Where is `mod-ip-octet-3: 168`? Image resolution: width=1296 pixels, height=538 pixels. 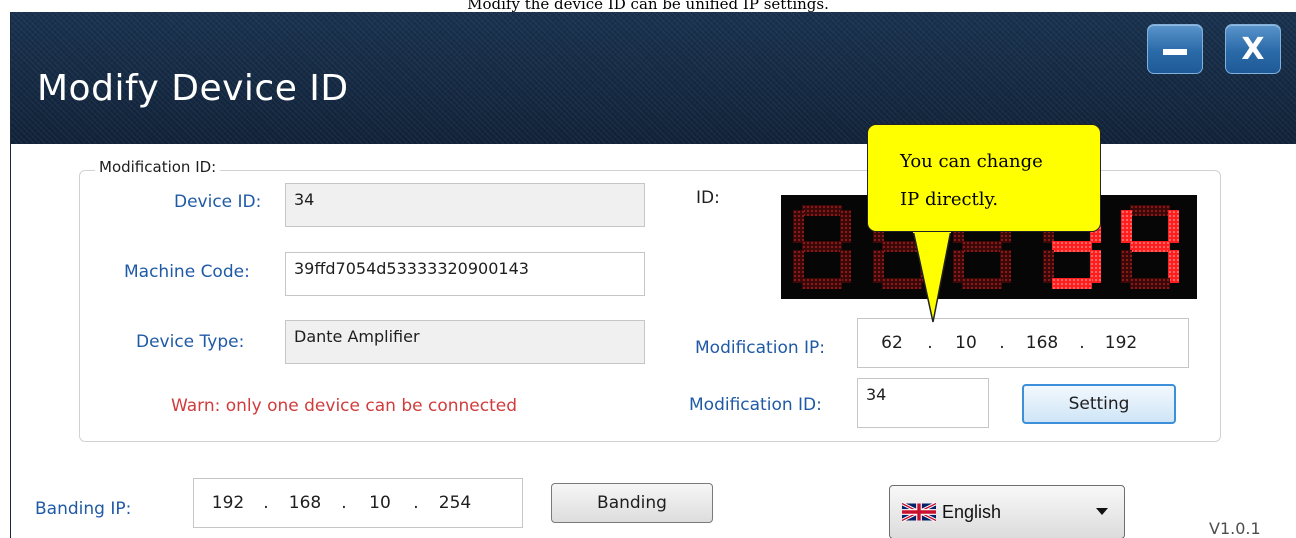
mod-ip-octet-3: 168 is located at coordinates (1042, 343).